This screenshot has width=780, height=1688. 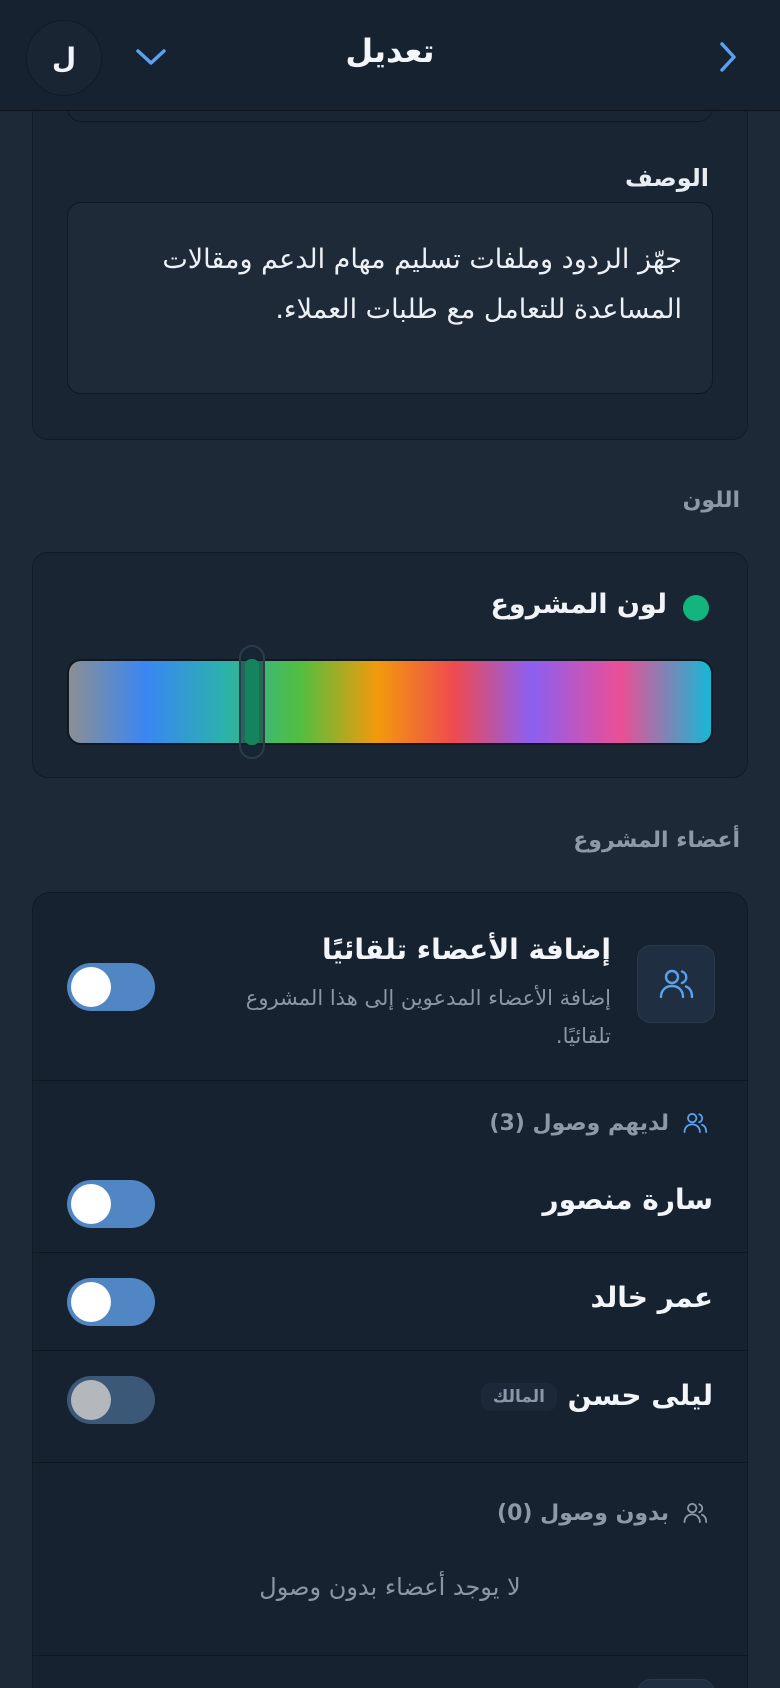 What do you see at coordinates (64, 58) in the screenshot?
I see `avatar: ل` at bounding box center [64, 58].